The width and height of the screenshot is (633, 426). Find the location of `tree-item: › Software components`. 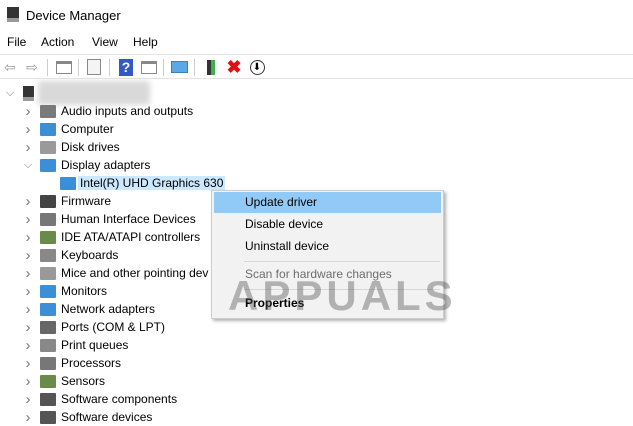

tree-item: › Software components is located at coordinates (316, 399).